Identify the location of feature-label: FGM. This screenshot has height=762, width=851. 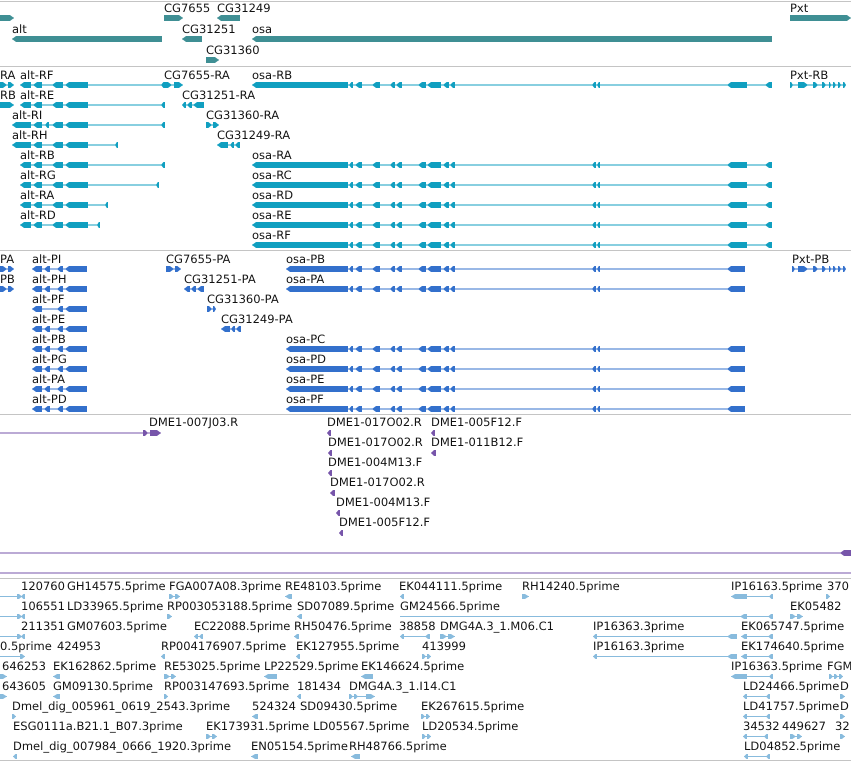
(839, 666).